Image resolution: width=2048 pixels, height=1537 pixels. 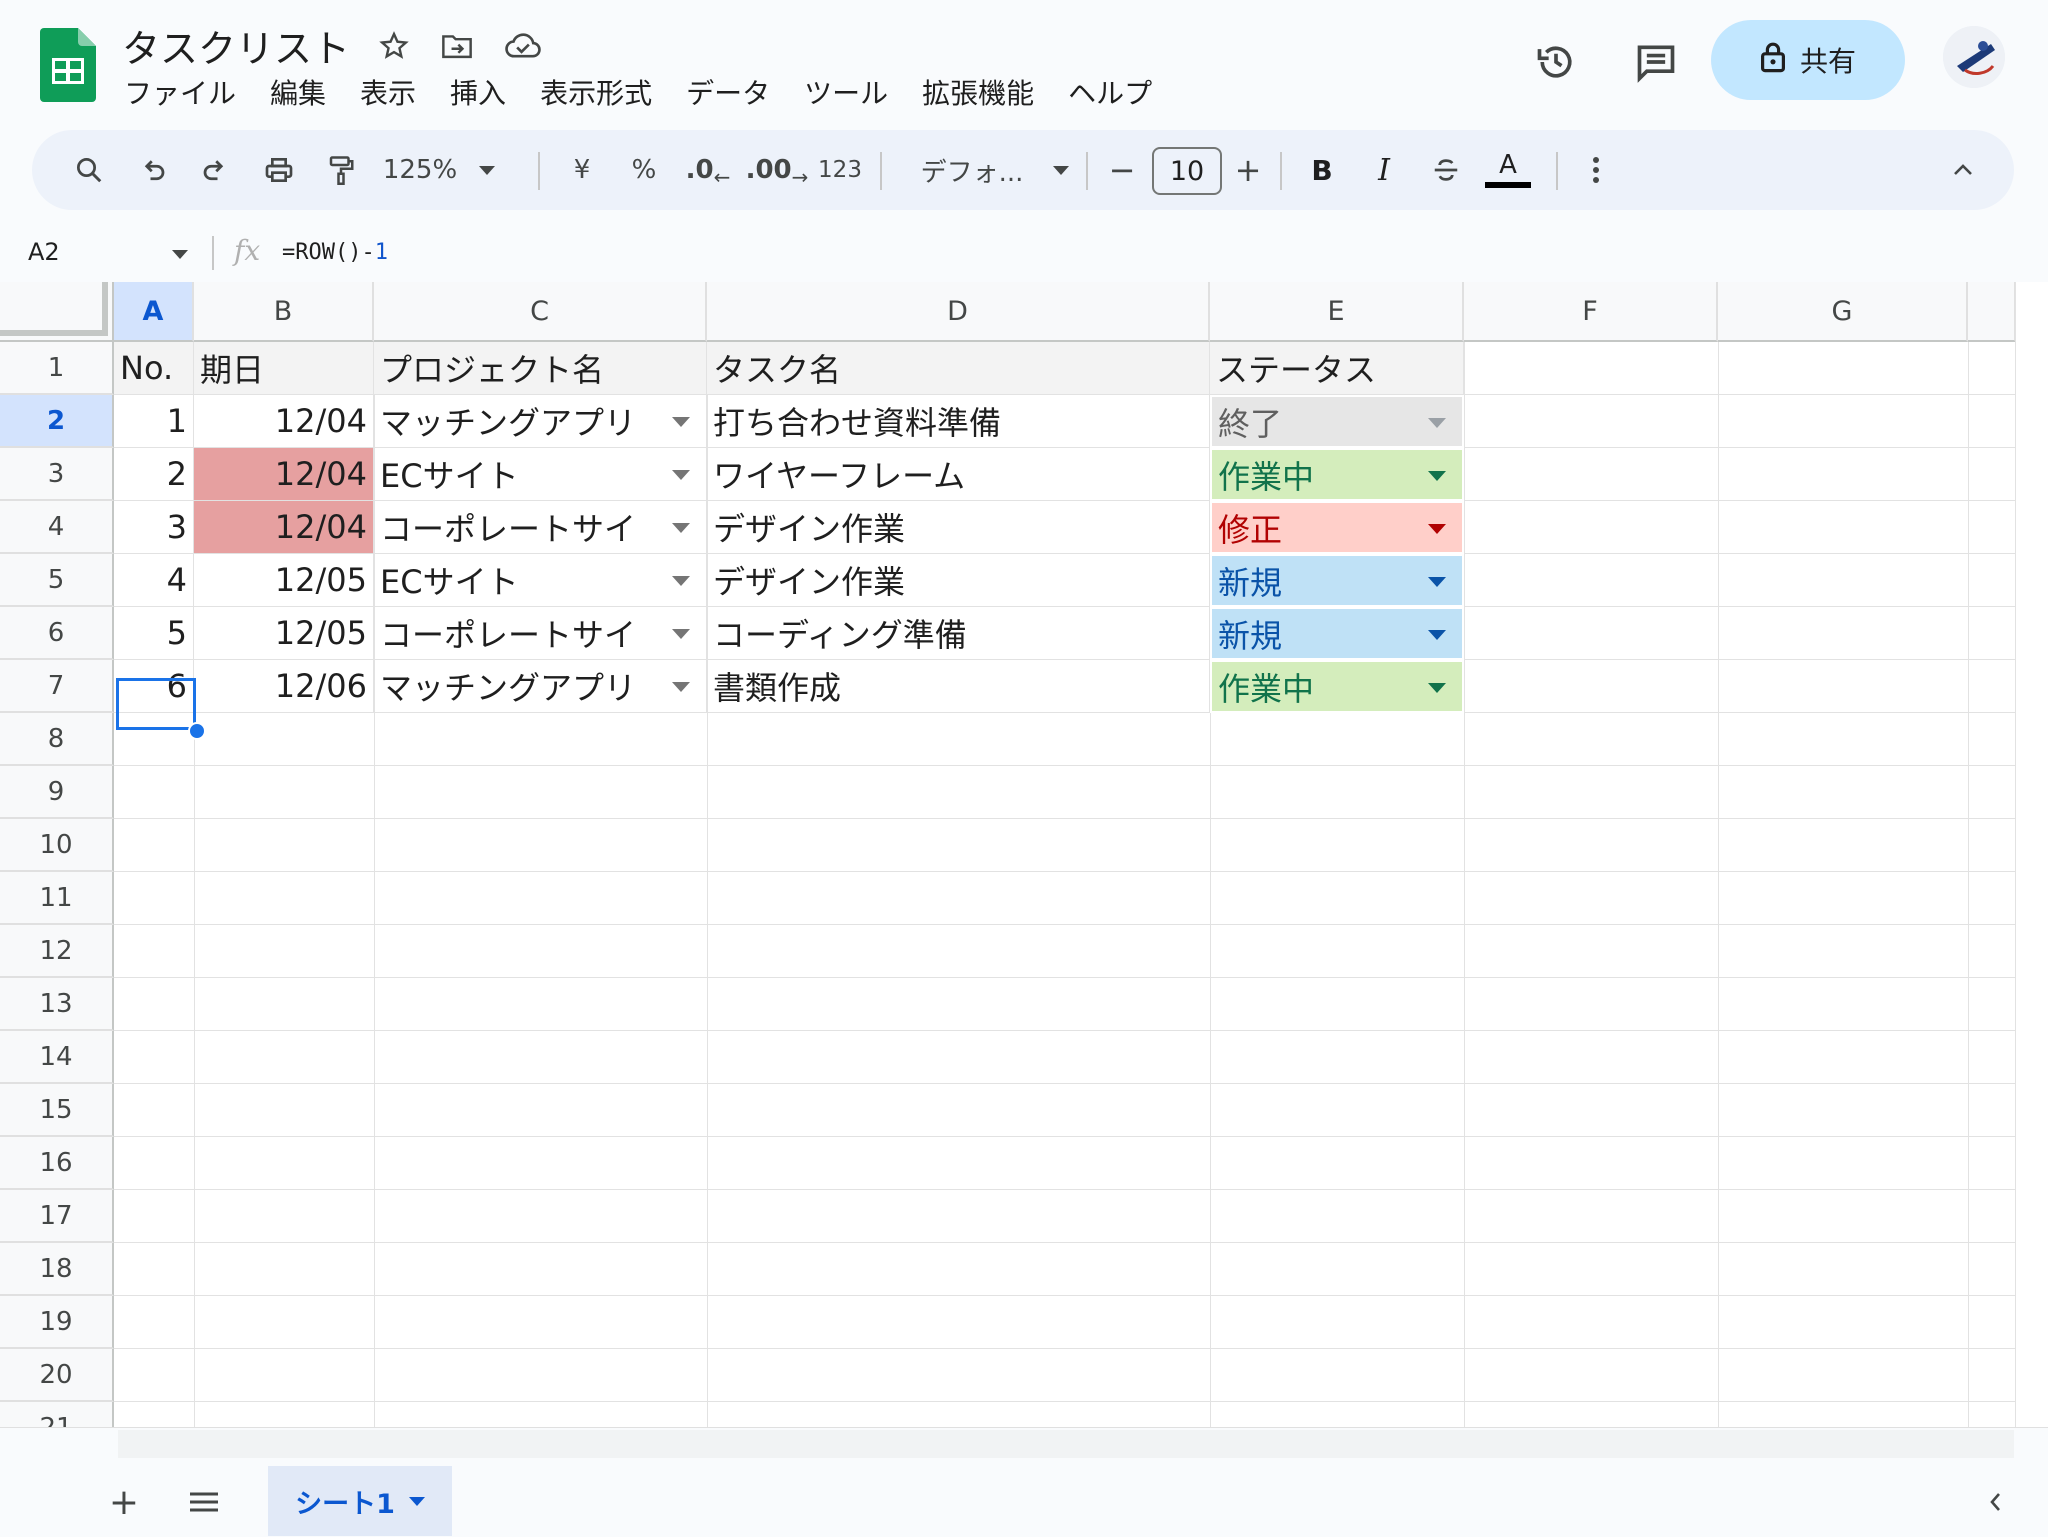 What do you see at coordinates (1591, 312) in the screenshot?
I see `column-header-f: F` at bounding box center [1591, 312].